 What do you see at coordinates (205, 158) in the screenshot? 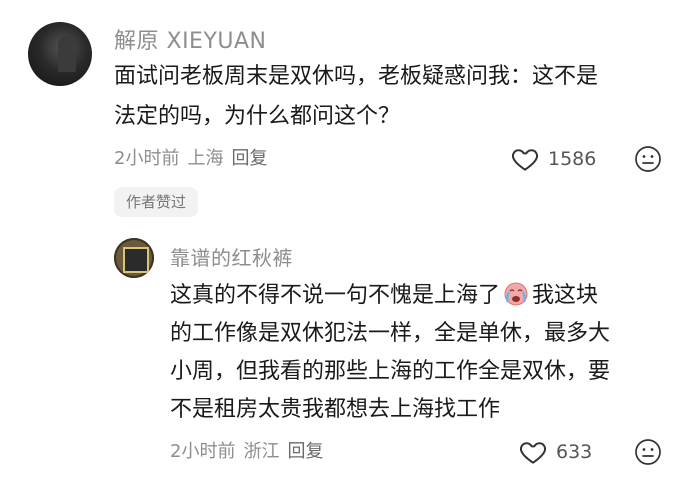
I see `comment-location: 上海` at bounding box center [205, 158].